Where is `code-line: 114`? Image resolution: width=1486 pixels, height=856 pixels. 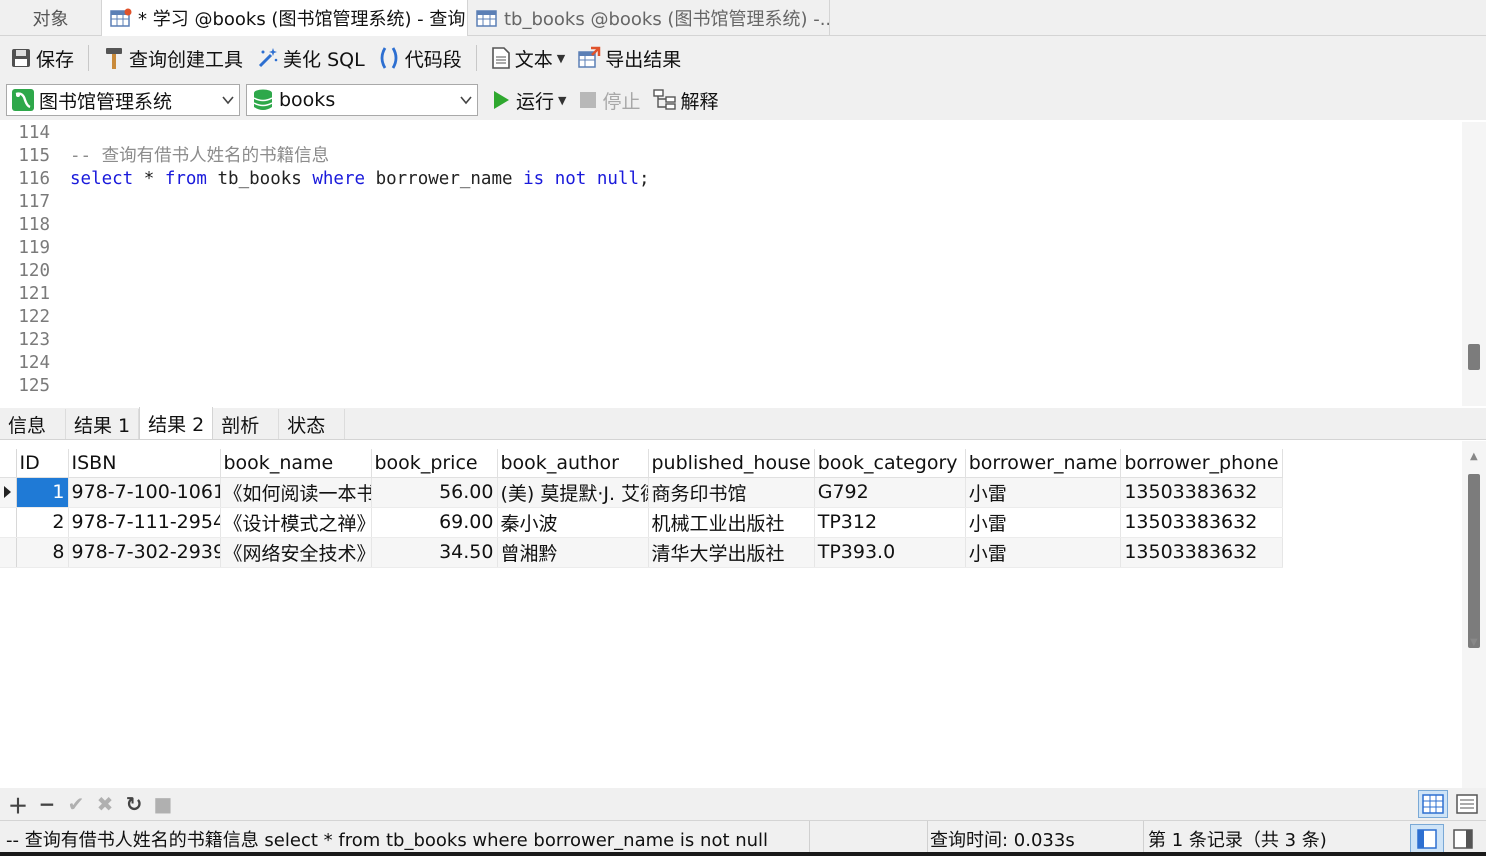
code-line: 114 is located at coordinates (35, 133).